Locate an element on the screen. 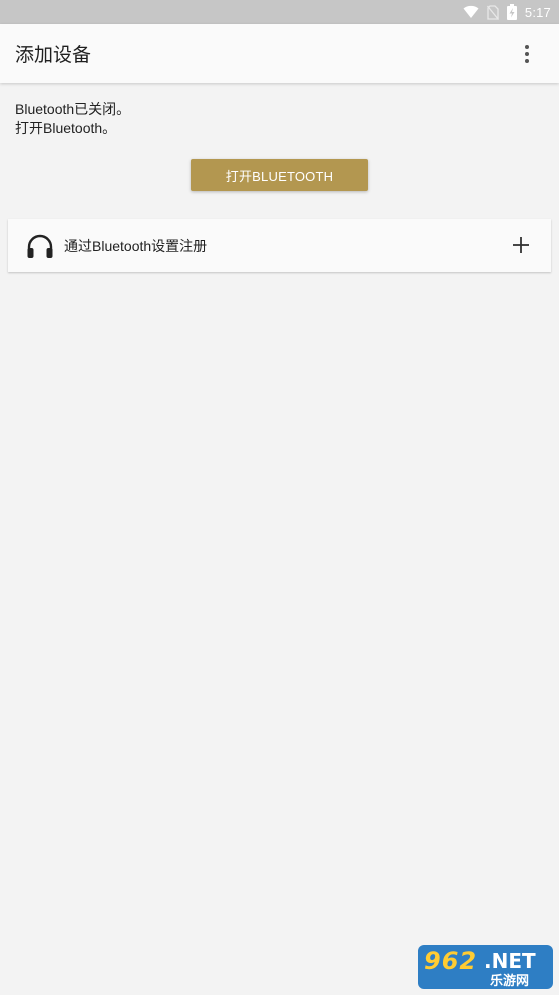  app-bar: 添加设备 is located at coordinates (279, 53).